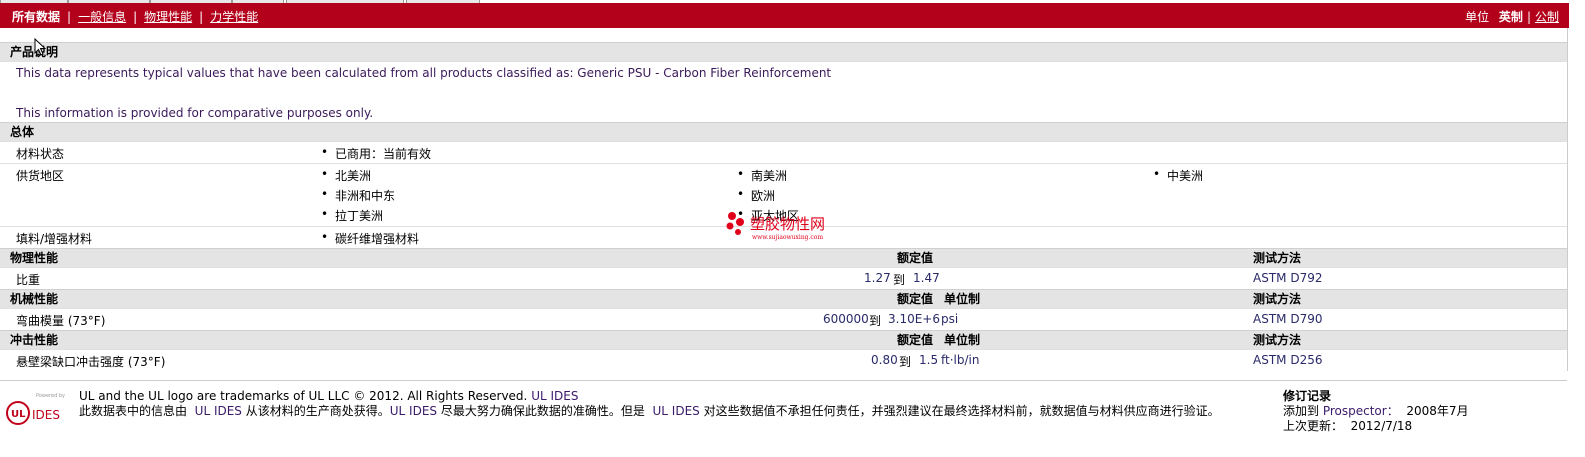 Image resolution: width=1585 pixels, height=457 pixels. I want to click on prospector-label: Prospector：, so click(1360, 411).